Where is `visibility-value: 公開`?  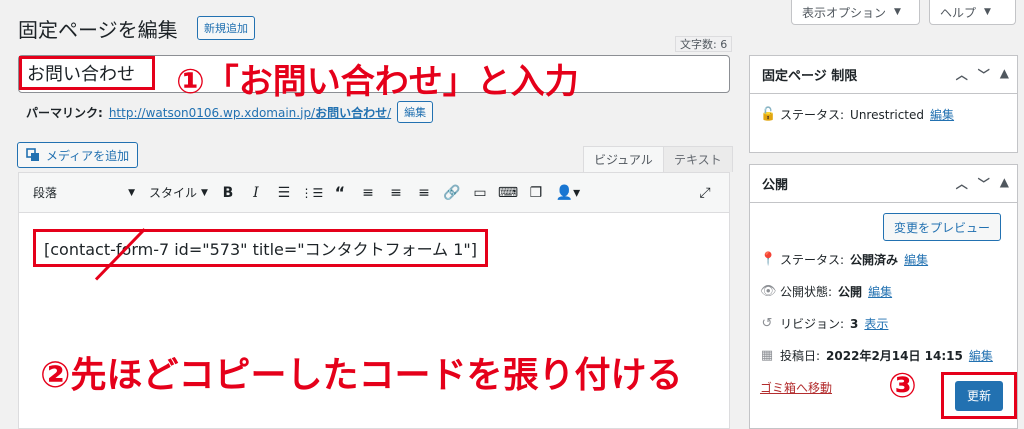
visibility-value: 公開 is located at coordinates (850, 292).